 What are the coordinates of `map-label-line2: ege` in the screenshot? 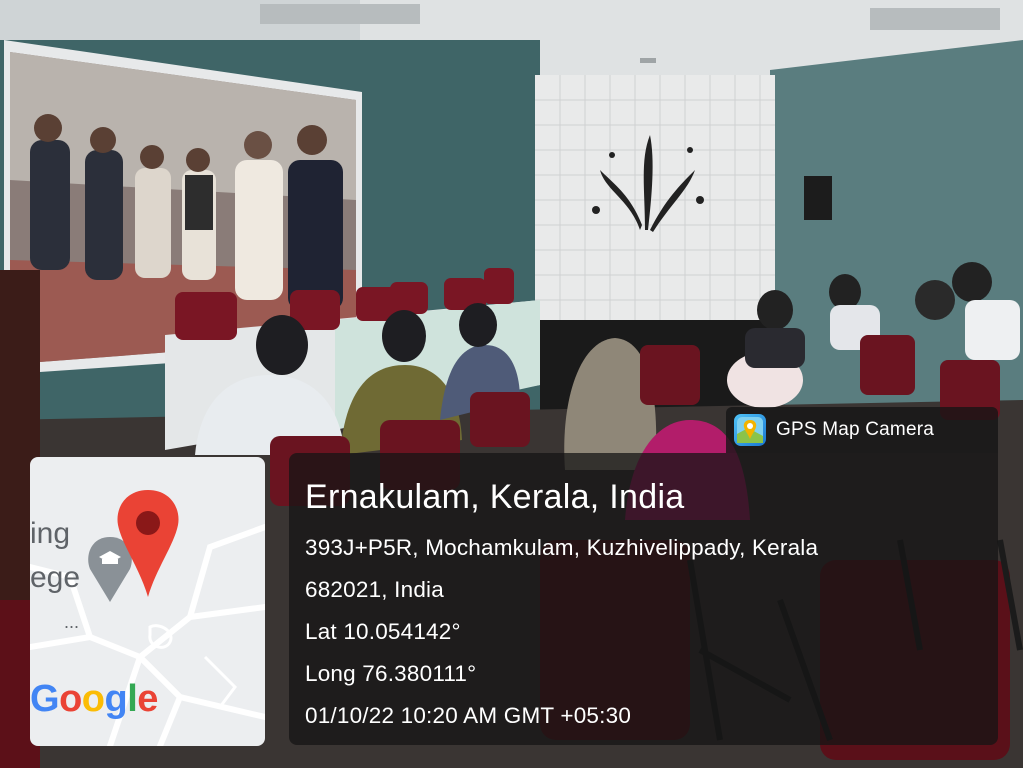 It's located at (55, 577).